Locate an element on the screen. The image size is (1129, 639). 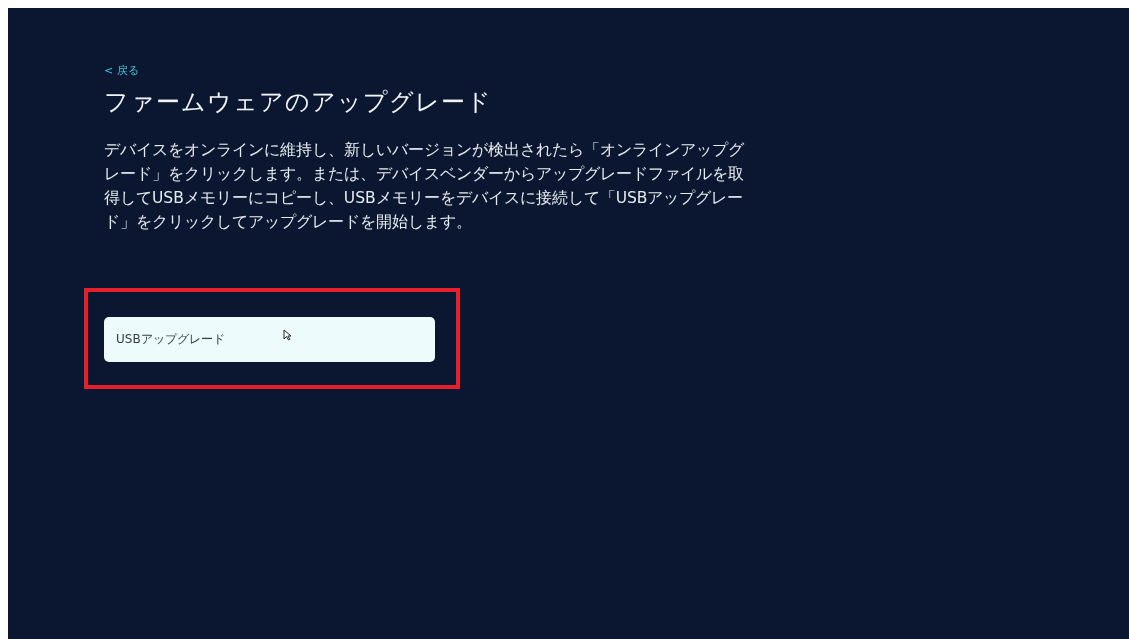
usb-upgrade-button: USBアップグレード is located at coordinates (269, 339).